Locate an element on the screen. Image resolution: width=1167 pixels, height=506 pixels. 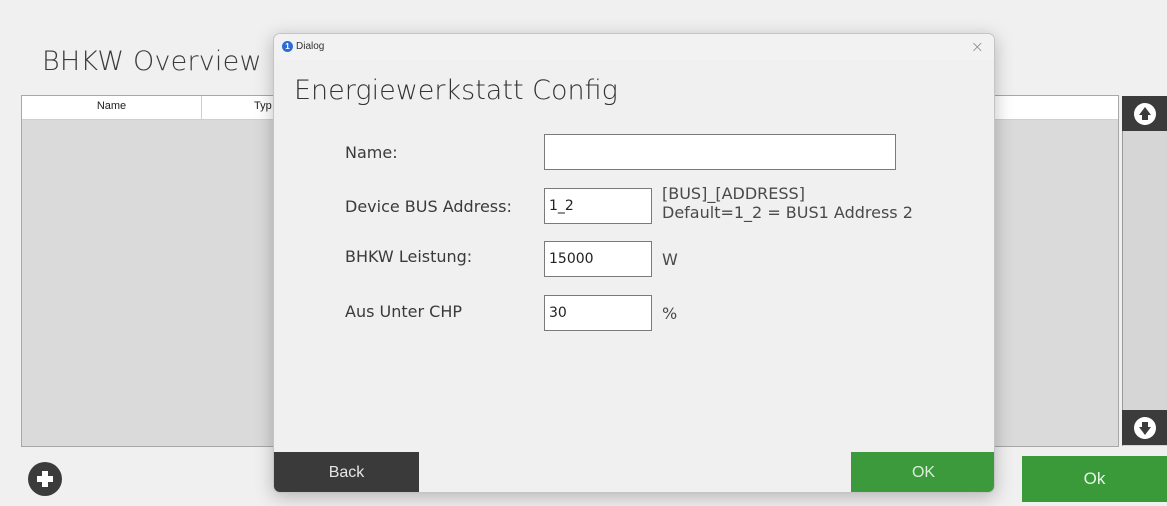
dialog-heading: Energiewerkstatt Config is located at coordinates (456, 90).